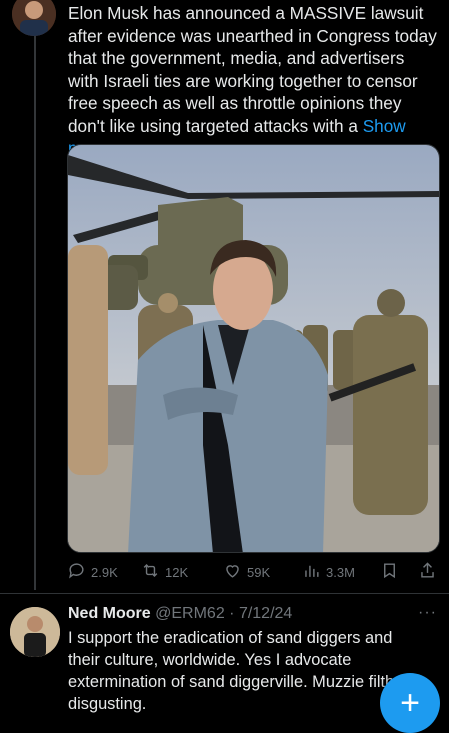 The width and height of the screenshot is (449, 733). What do you see at coordinates (224, 593) in the screenshot?
I see `divider` at bounding box center [224, 593].